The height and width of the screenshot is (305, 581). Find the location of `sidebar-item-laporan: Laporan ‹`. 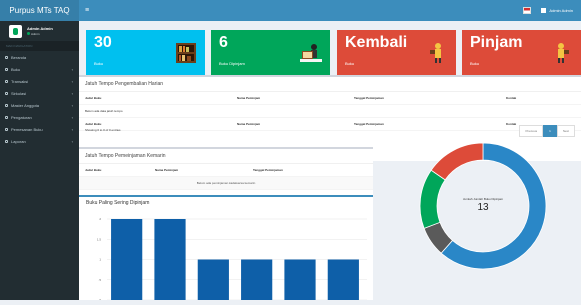

sidebar-item-laporan: Laporan ‹ is located at coordinates (39, 141).